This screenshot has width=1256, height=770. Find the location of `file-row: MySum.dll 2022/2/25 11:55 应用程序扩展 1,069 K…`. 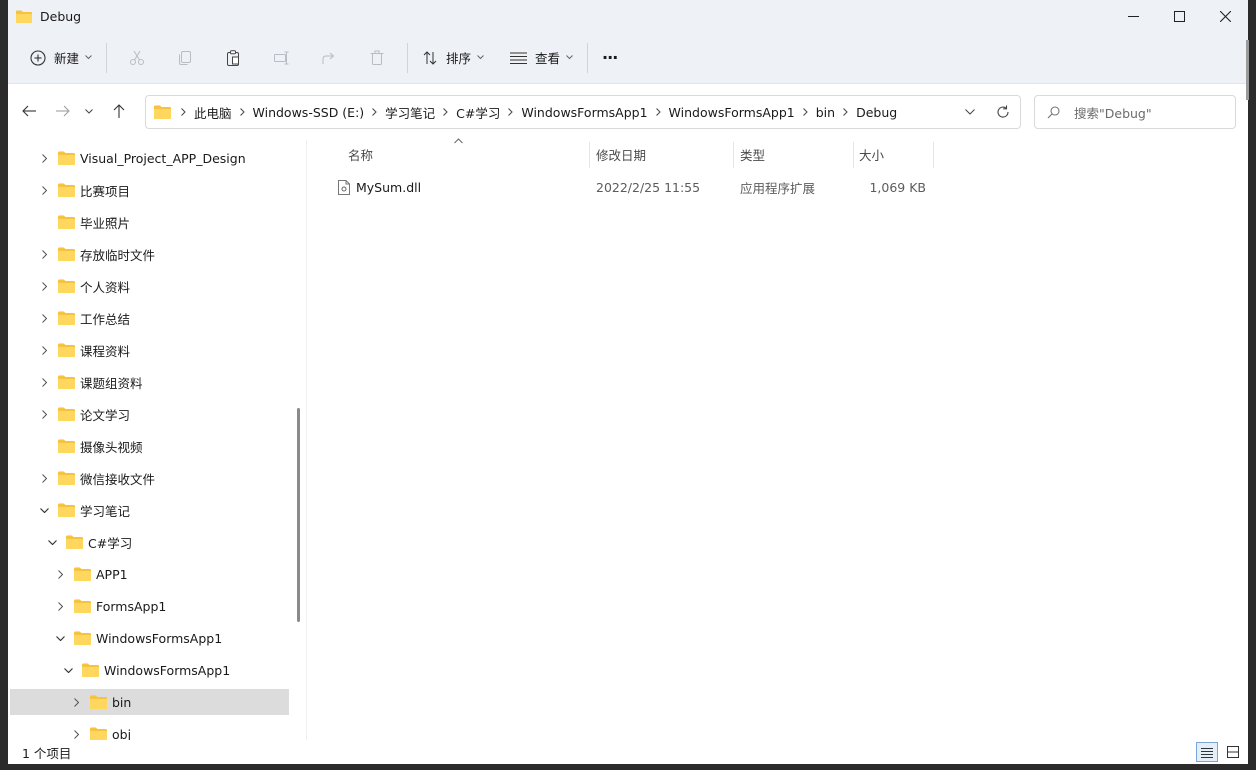

file-row: MySum.dll 2022/2/25 11:55 应用程序扩展 1,069 K… is located at coordinates (634, 187).